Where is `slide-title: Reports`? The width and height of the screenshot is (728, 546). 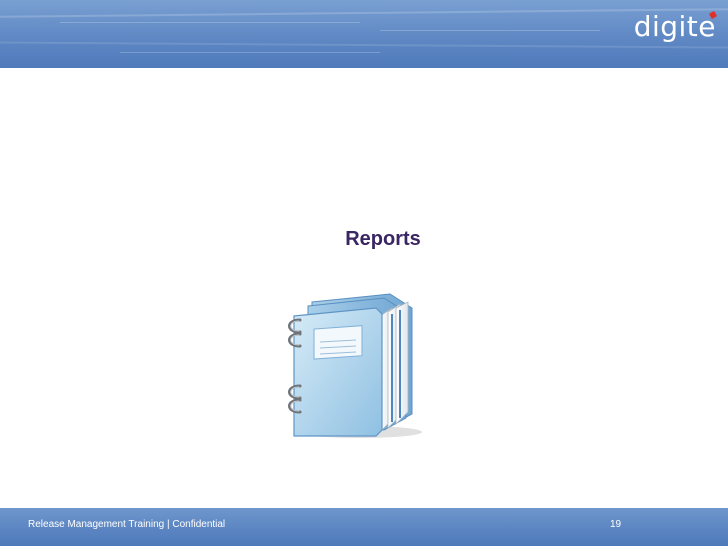 slide-title: Reports is located at coordinates (383, 239).